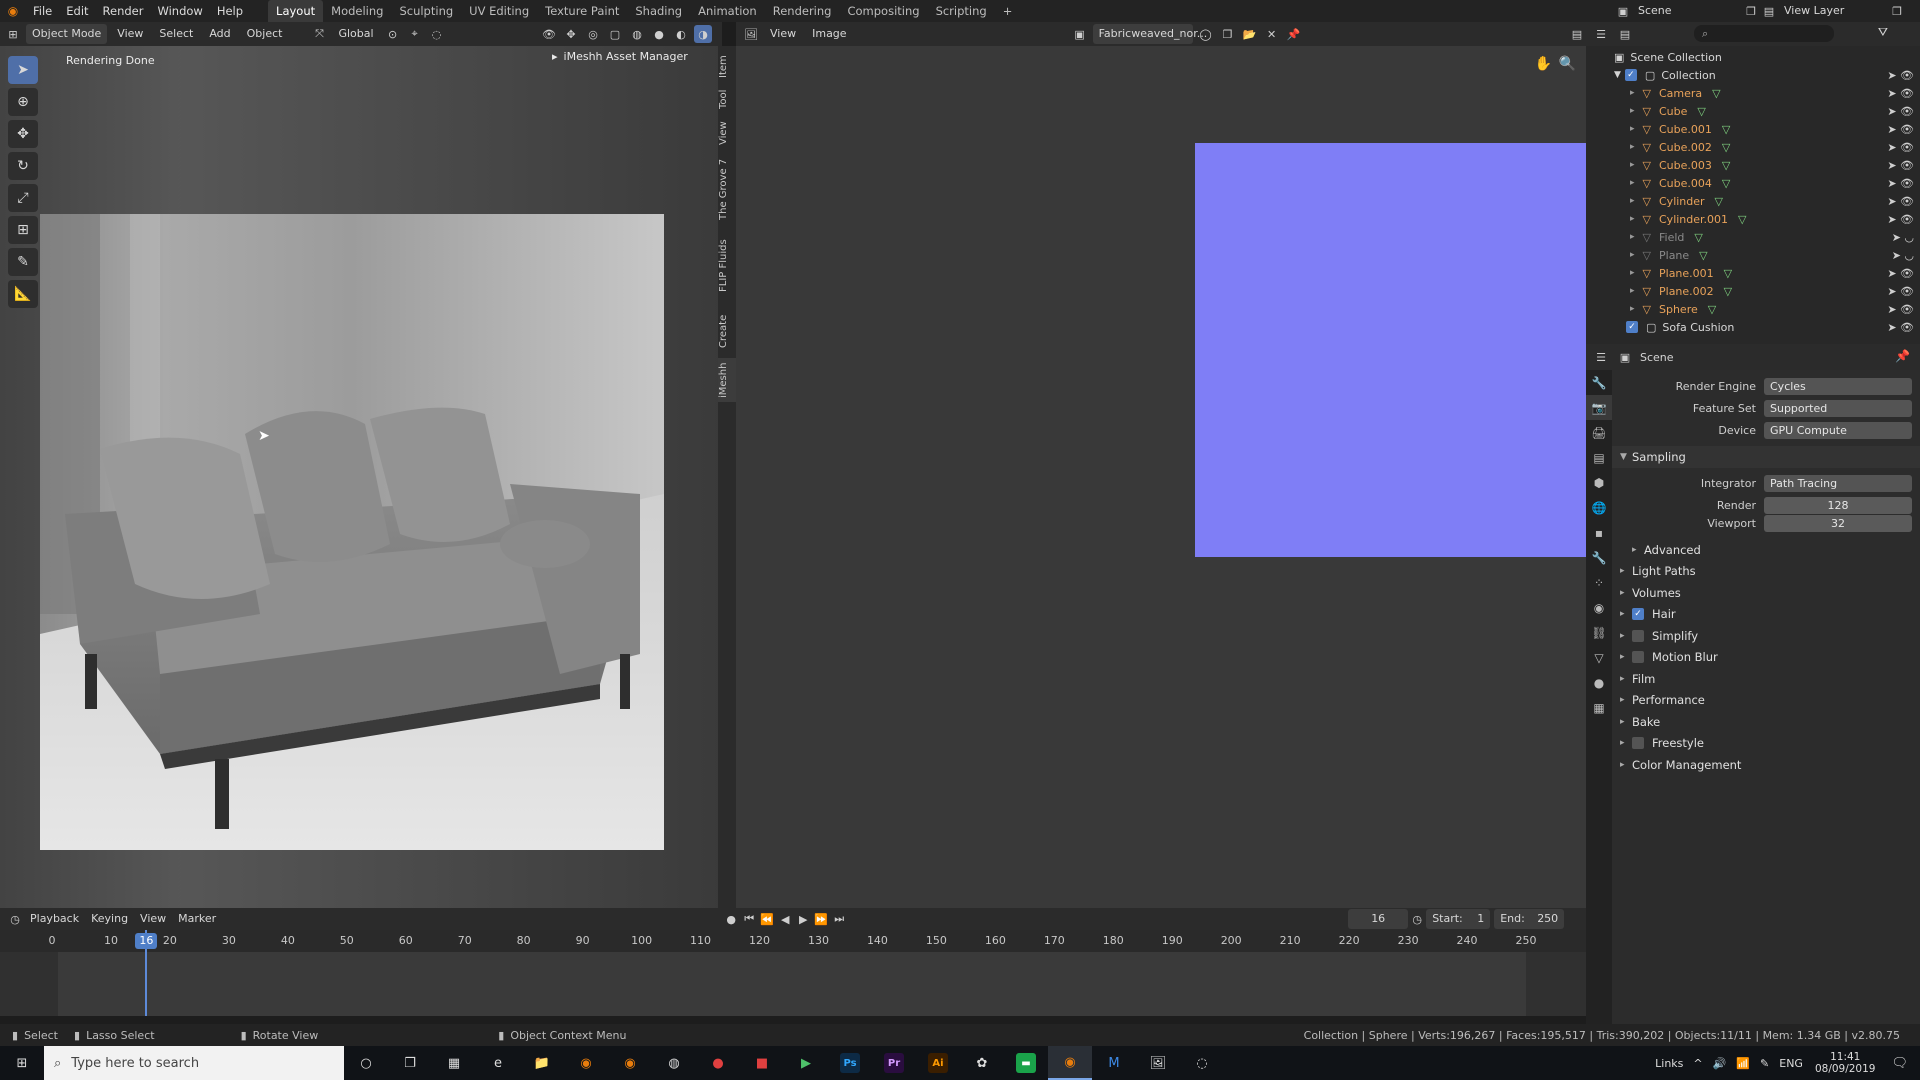 This screenshot has height=1080, width=1920. I want to click on advanced-subpanel: ▸ Advanced, so click(1766, 550).